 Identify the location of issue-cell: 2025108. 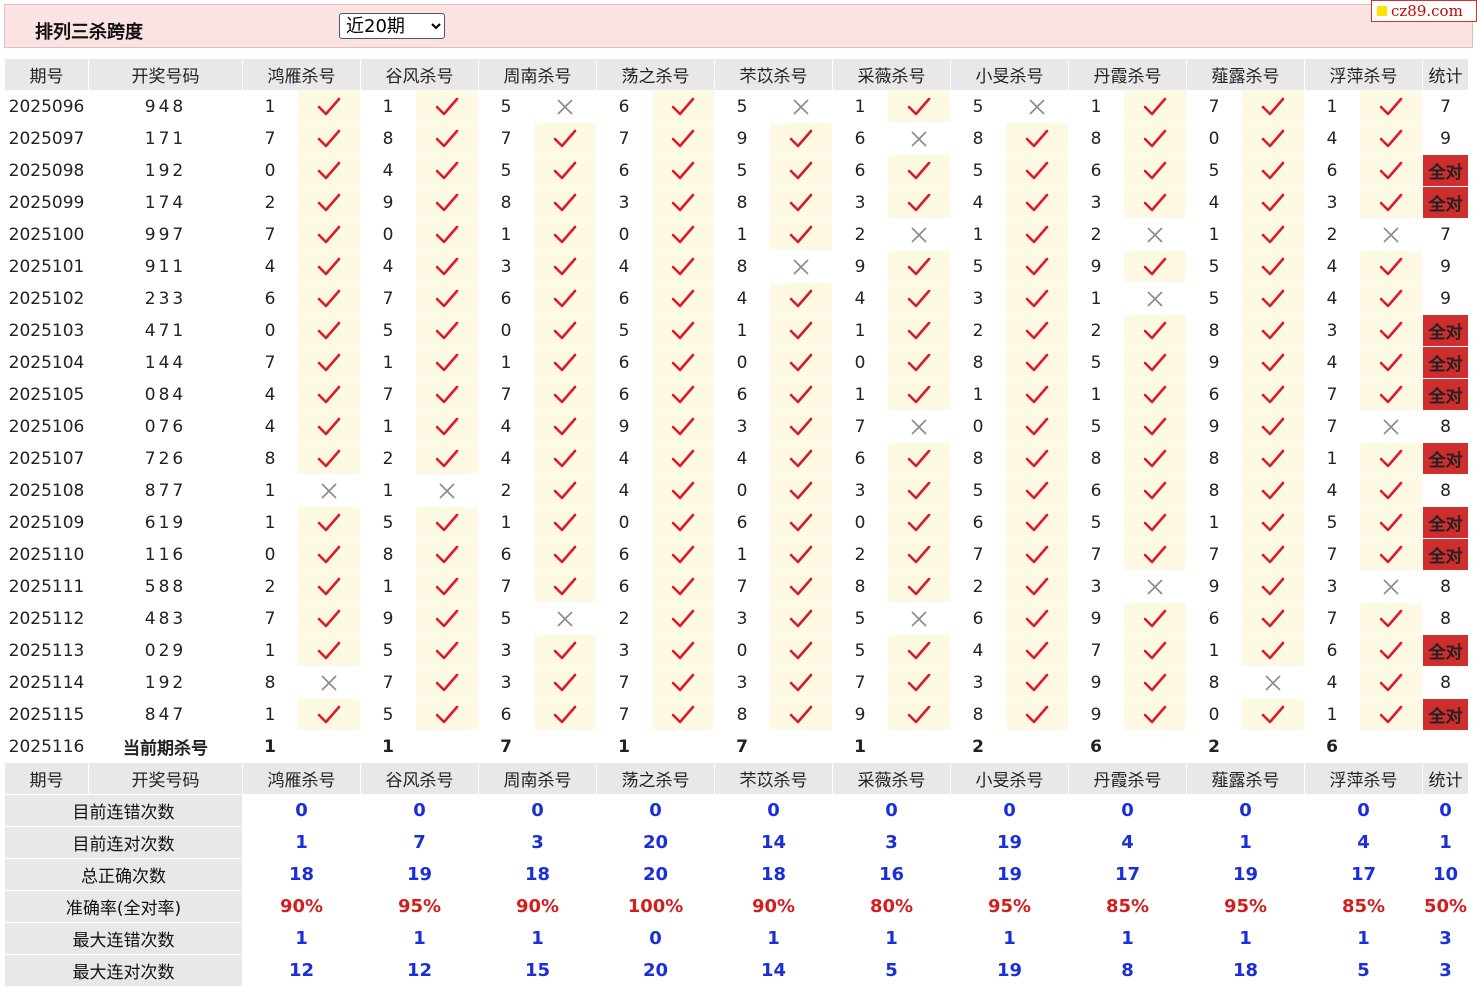
(46, 490).